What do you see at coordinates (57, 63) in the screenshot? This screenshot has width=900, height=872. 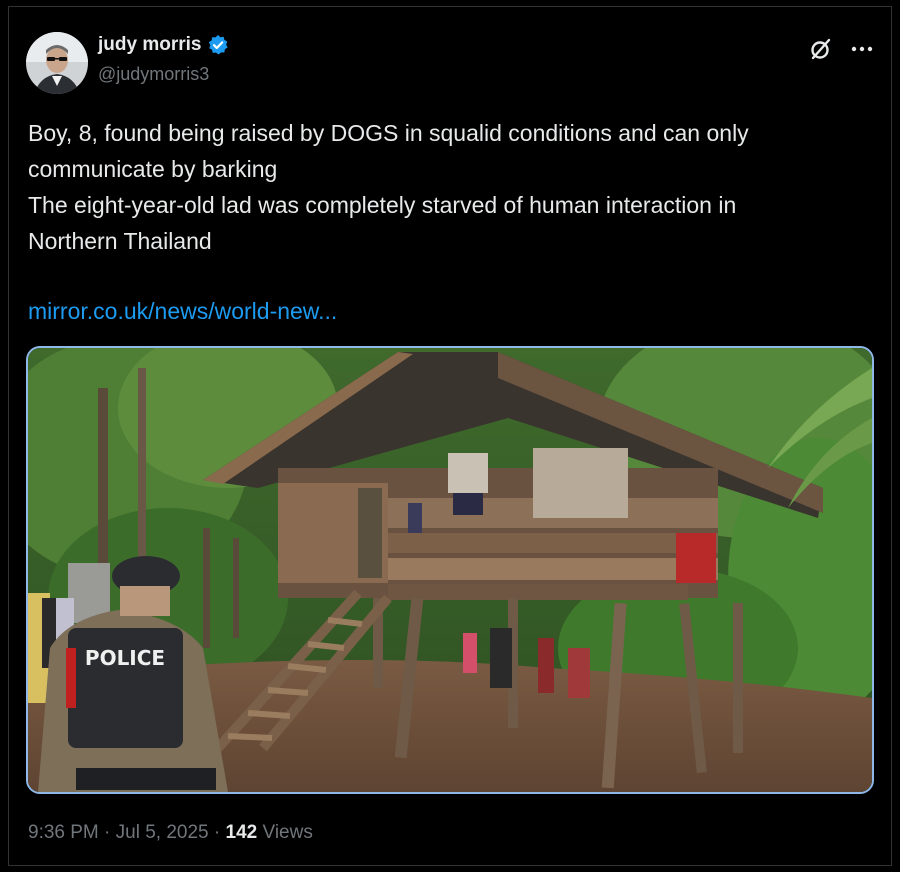 I see `avatar` at bounding box center [57, 63].